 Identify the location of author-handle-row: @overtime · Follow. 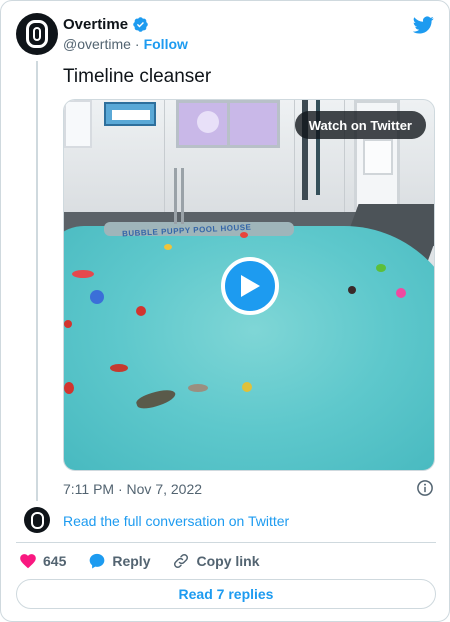
(125, 44).